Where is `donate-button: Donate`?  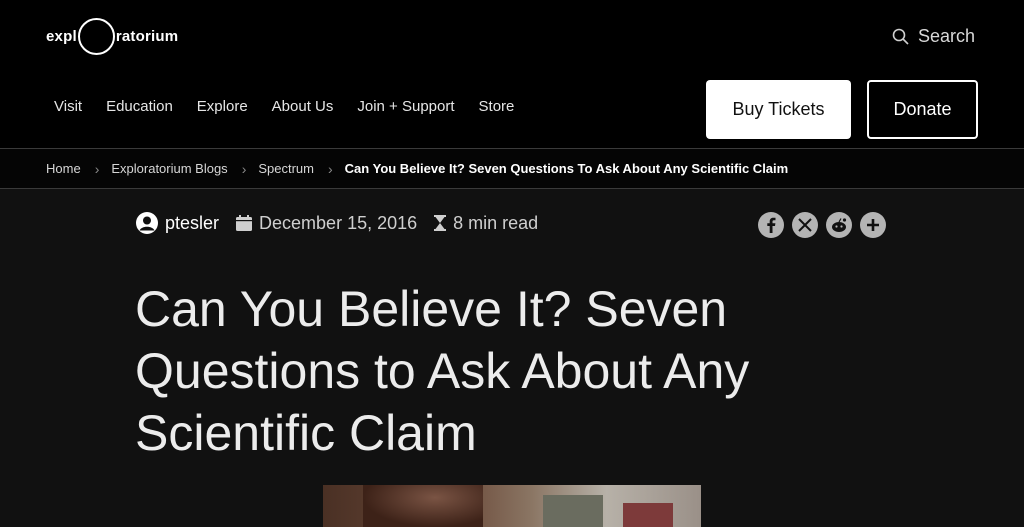
donate-button: Donate is located at coordinates (922, 109).